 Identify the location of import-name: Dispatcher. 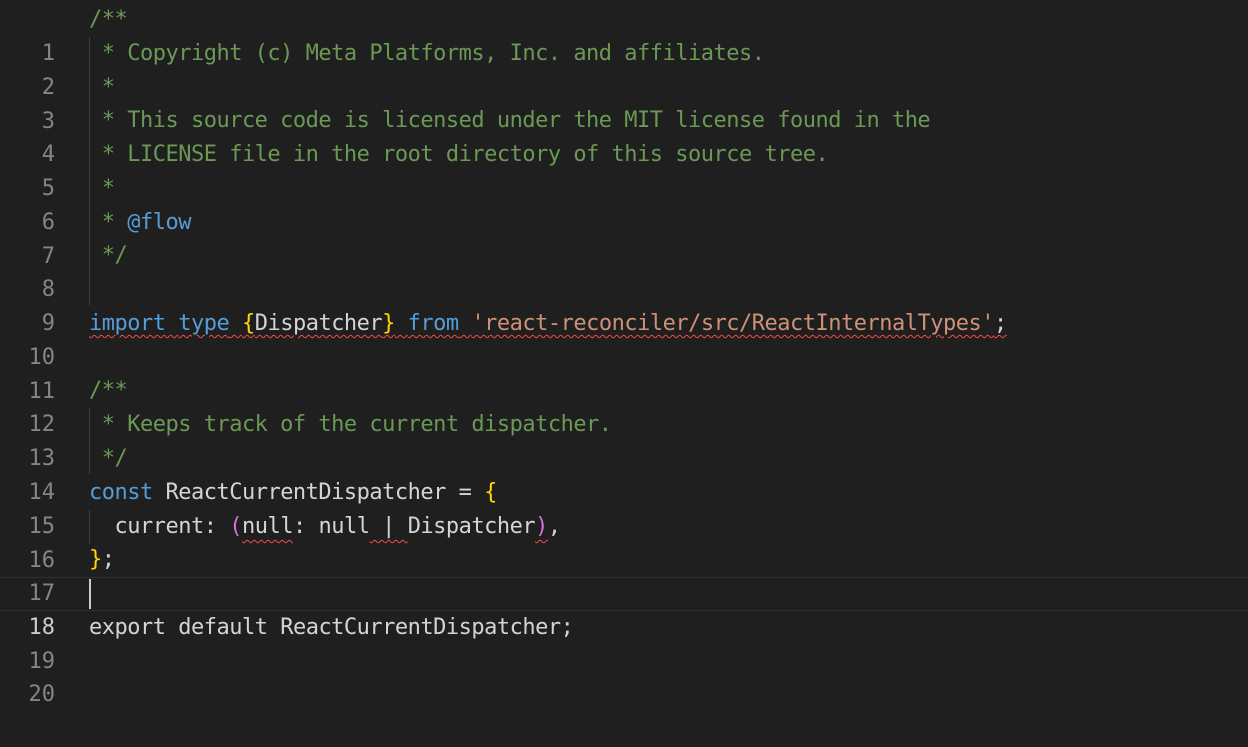
(318, 323).